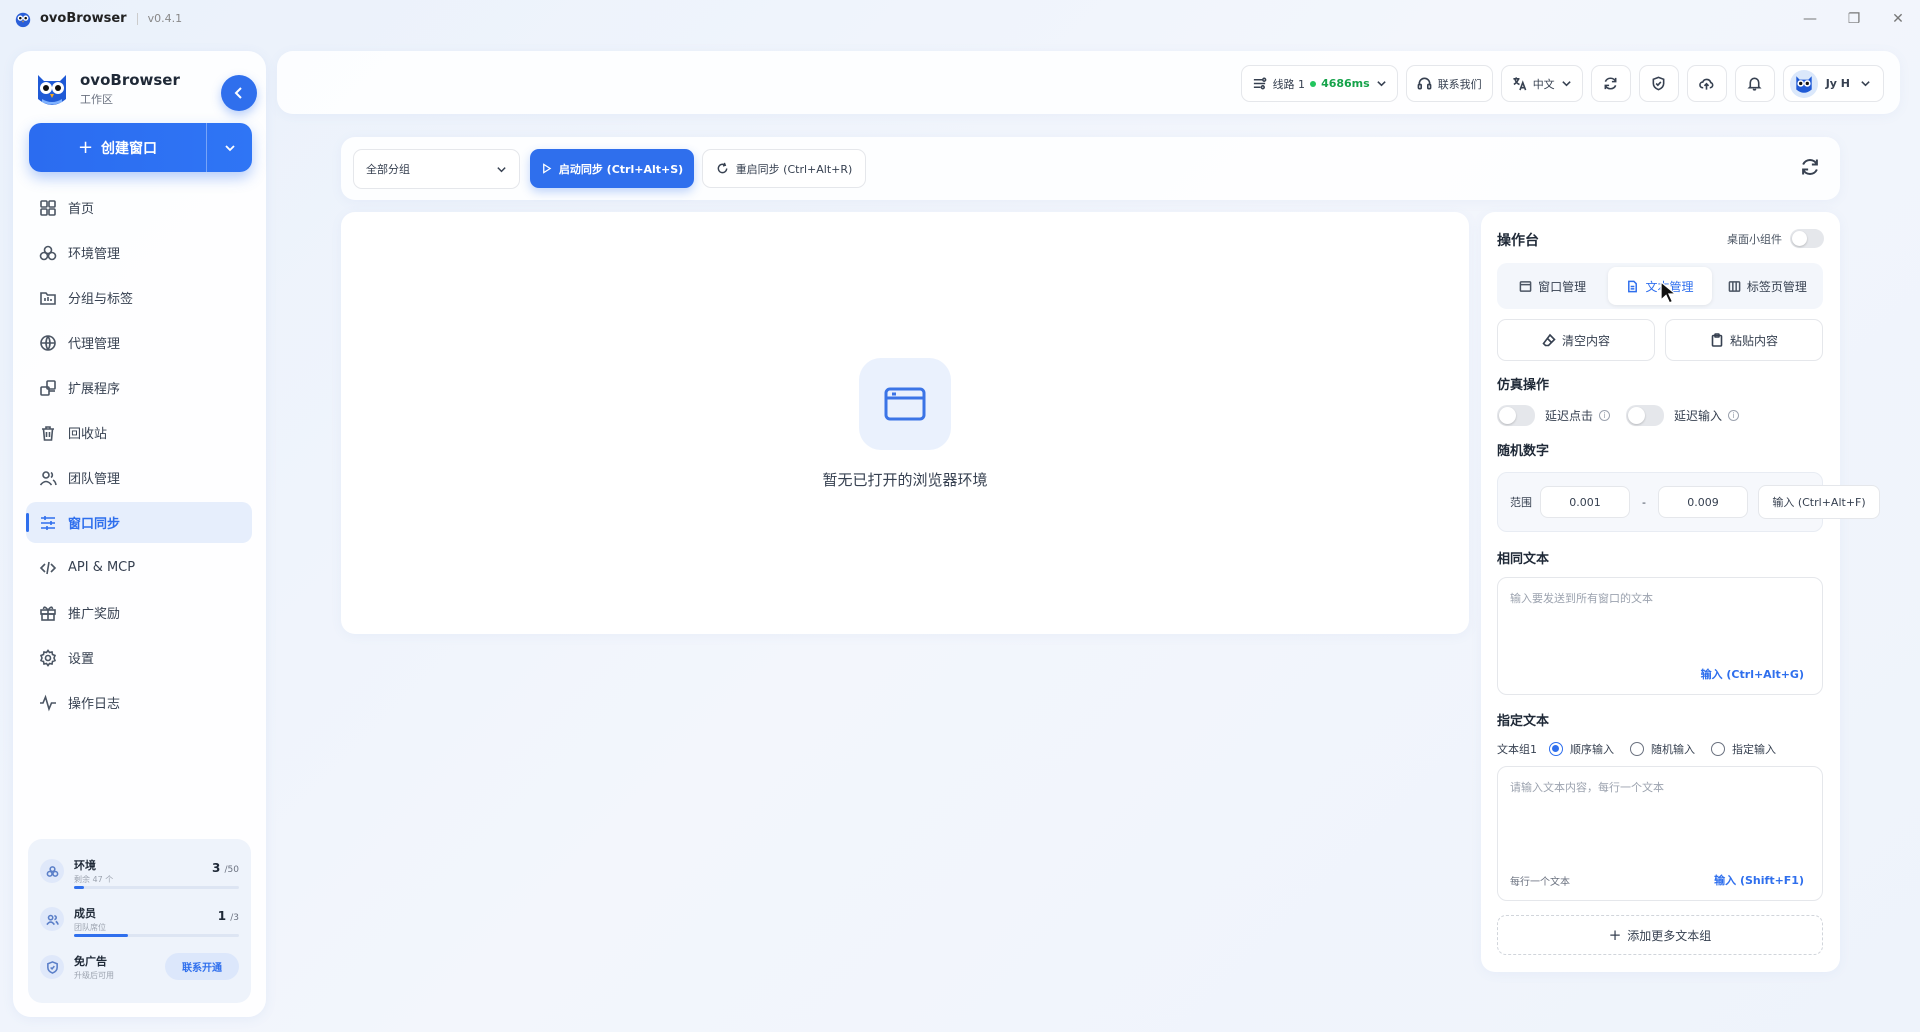  I want to click on minimize-icon: —, so click(1810, 18).